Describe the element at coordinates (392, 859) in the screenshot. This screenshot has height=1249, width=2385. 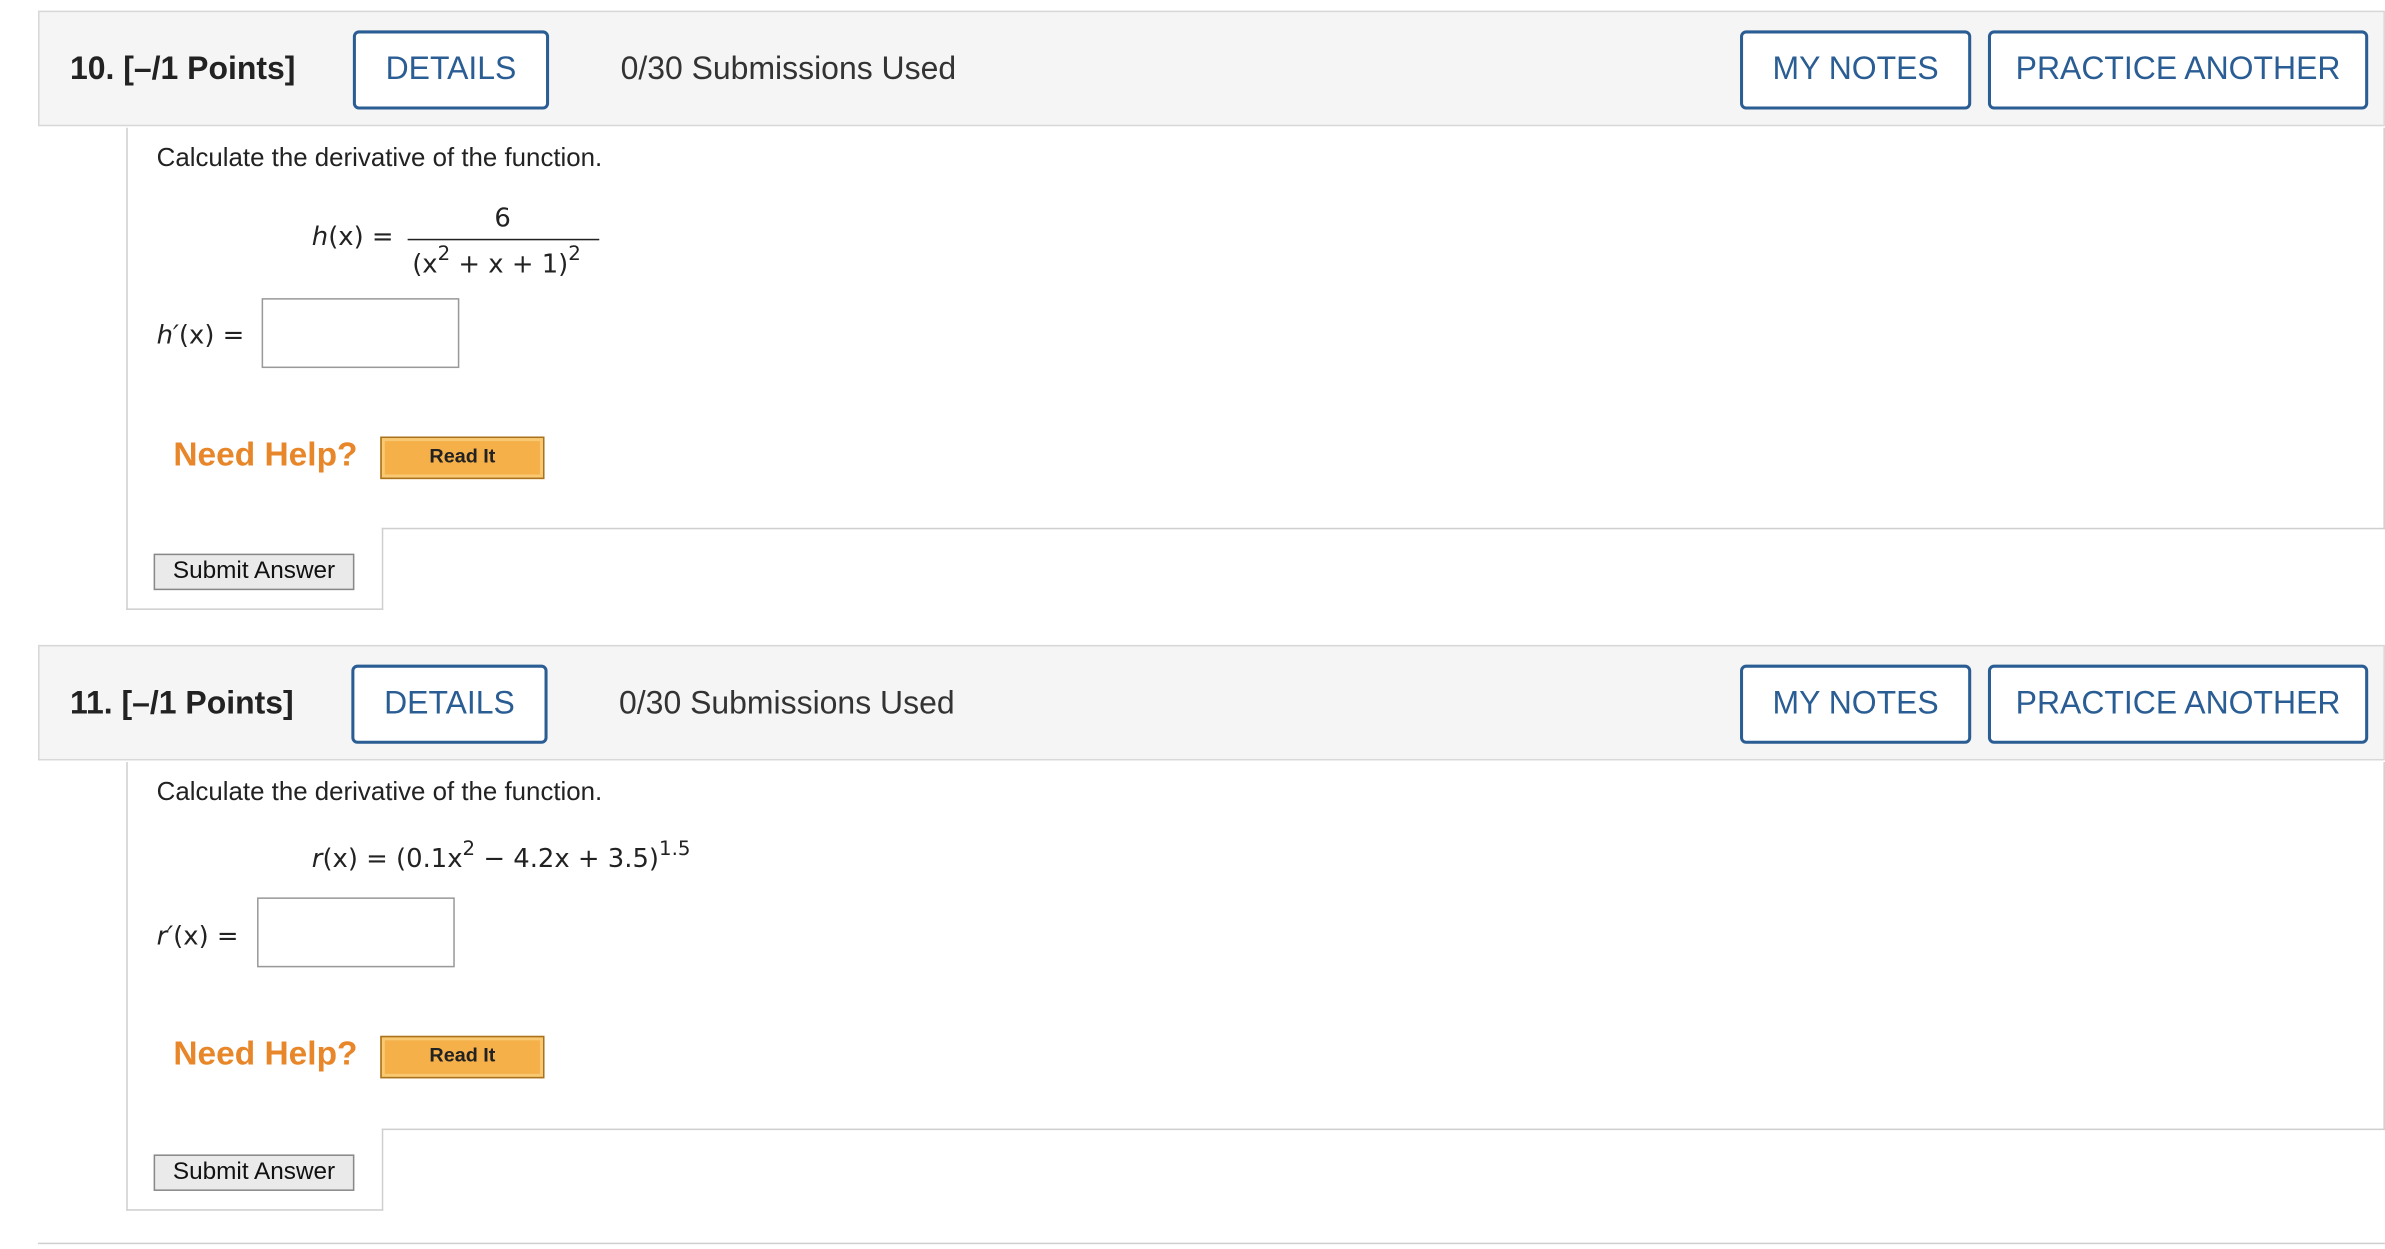
I see `function-lhs-text: (x) = (0.1x` at that location.